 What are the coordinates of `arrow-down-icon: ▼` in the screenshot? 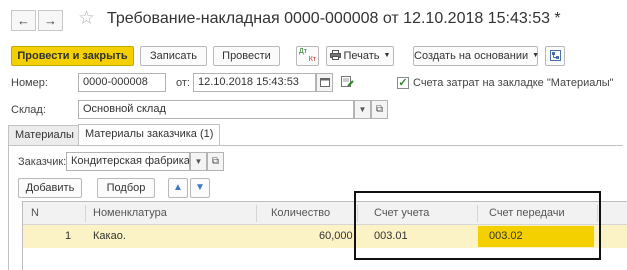 It's located at (200, 187).